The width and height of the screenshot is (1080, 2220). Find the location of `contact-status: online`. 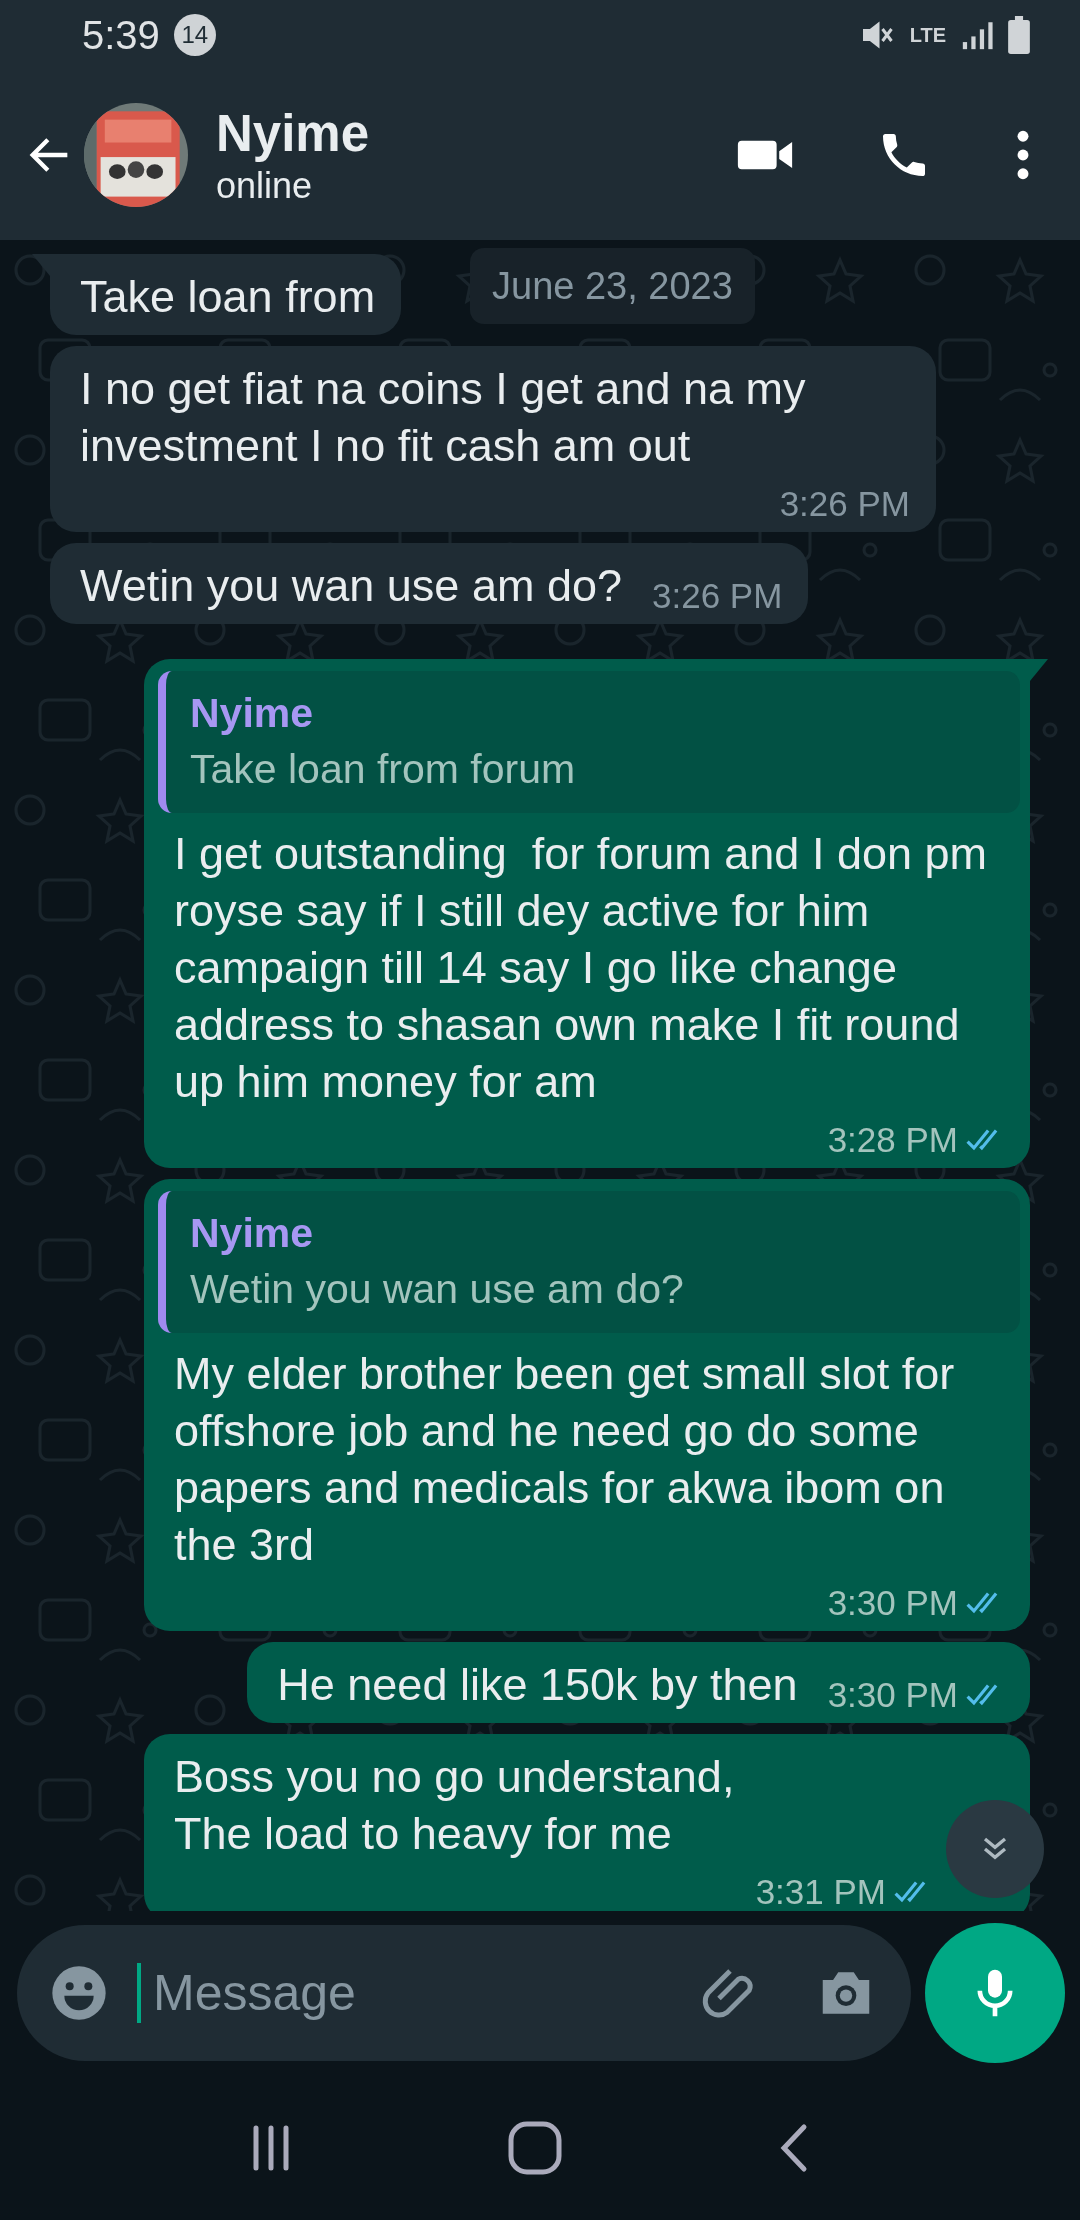

contact-status: online is located at coordinates (265, 186).